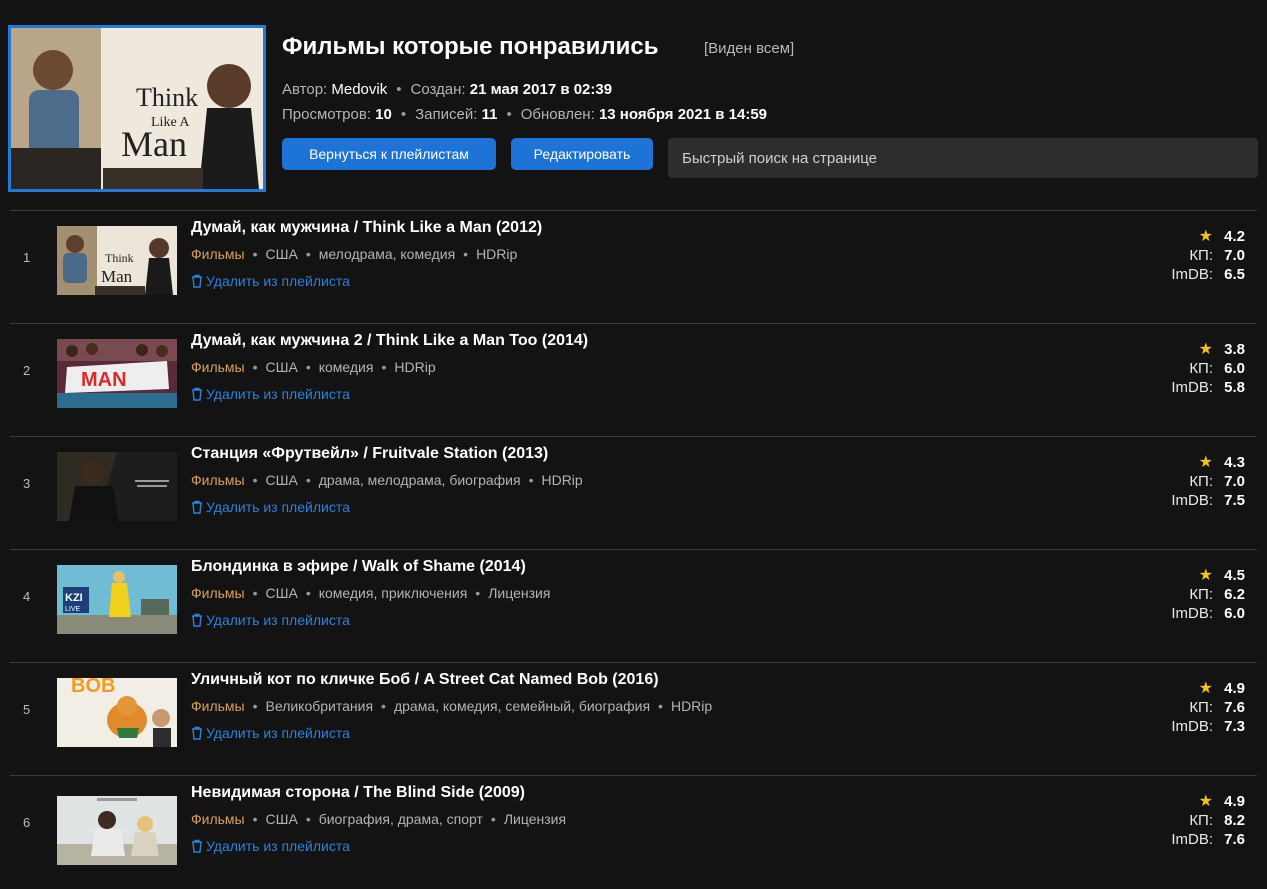  What do you see at coordinates (446, 114) in the screenshot?
I see `entries-label: Записей:` at bounding box center [446, 114].